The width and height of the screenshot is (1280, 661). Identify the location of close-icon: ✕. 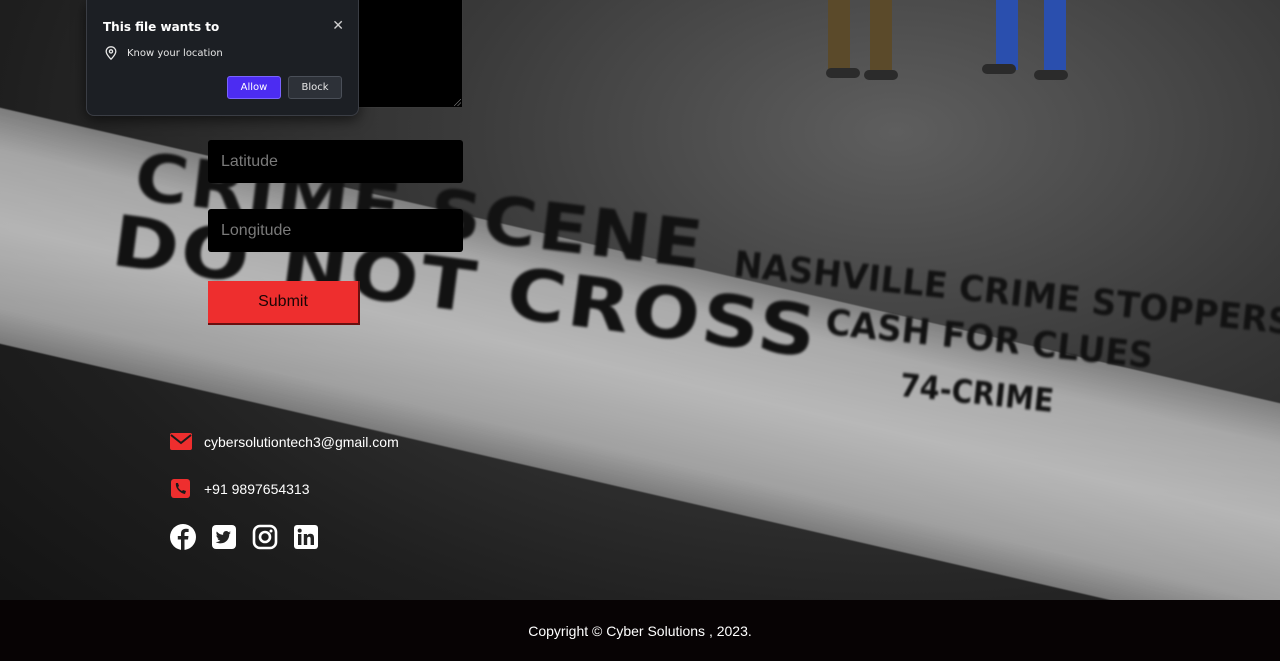
(338, 26).